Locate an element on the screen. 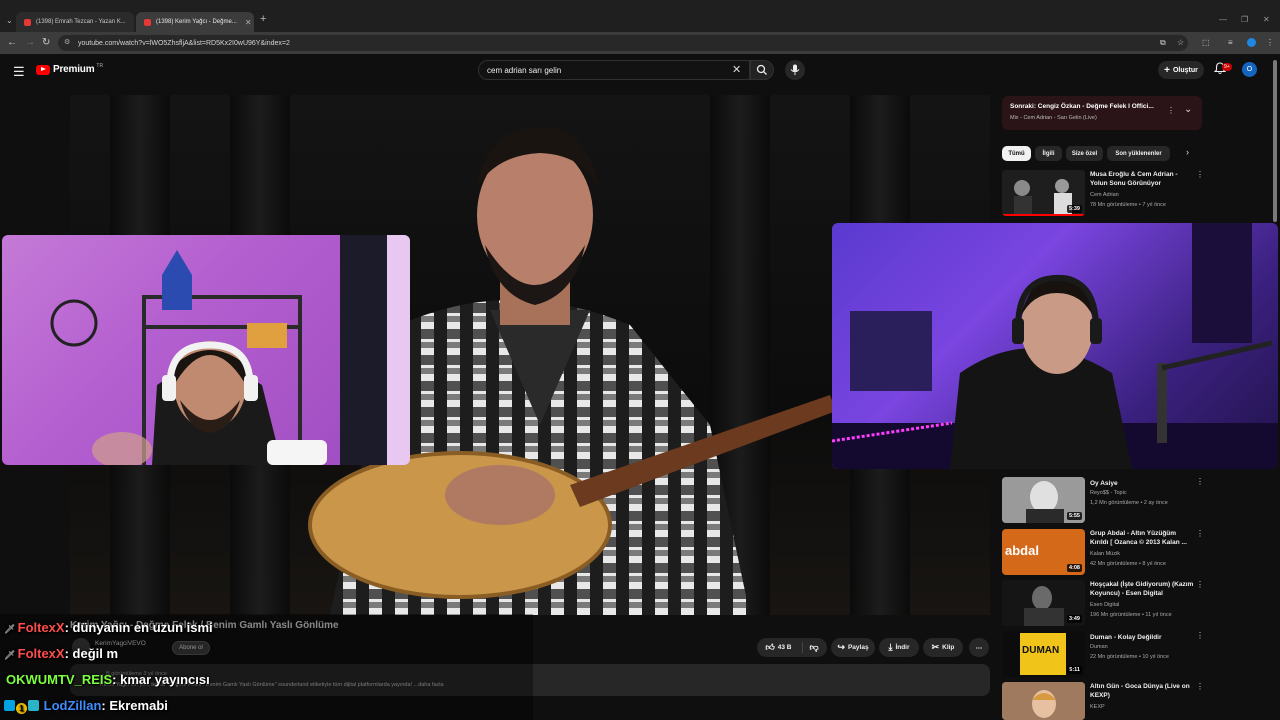  webcam-left-streamer is located at coordinates (230, 350).